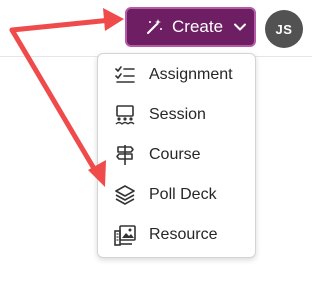 The height and width of the screenshot is (291, 320). What do you see at coordinates (125, 74) in the screenshot?
I see `checklist-icon` at bounding box center [125, 74].